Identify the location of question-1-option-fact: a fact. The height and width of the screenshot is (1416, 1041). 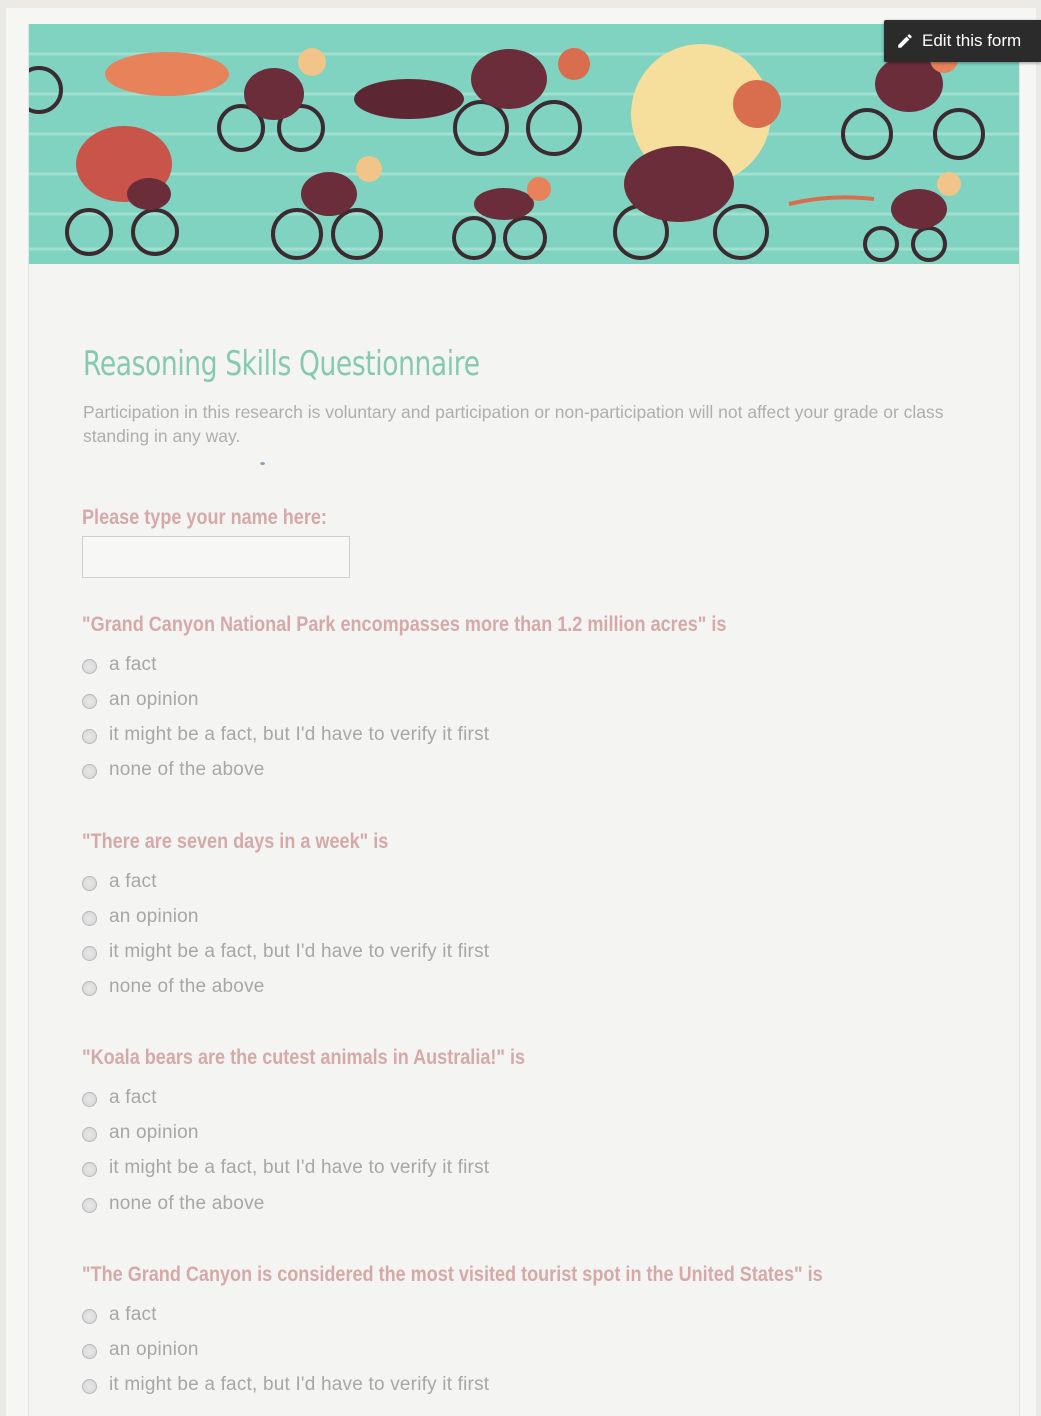
(119, 665).